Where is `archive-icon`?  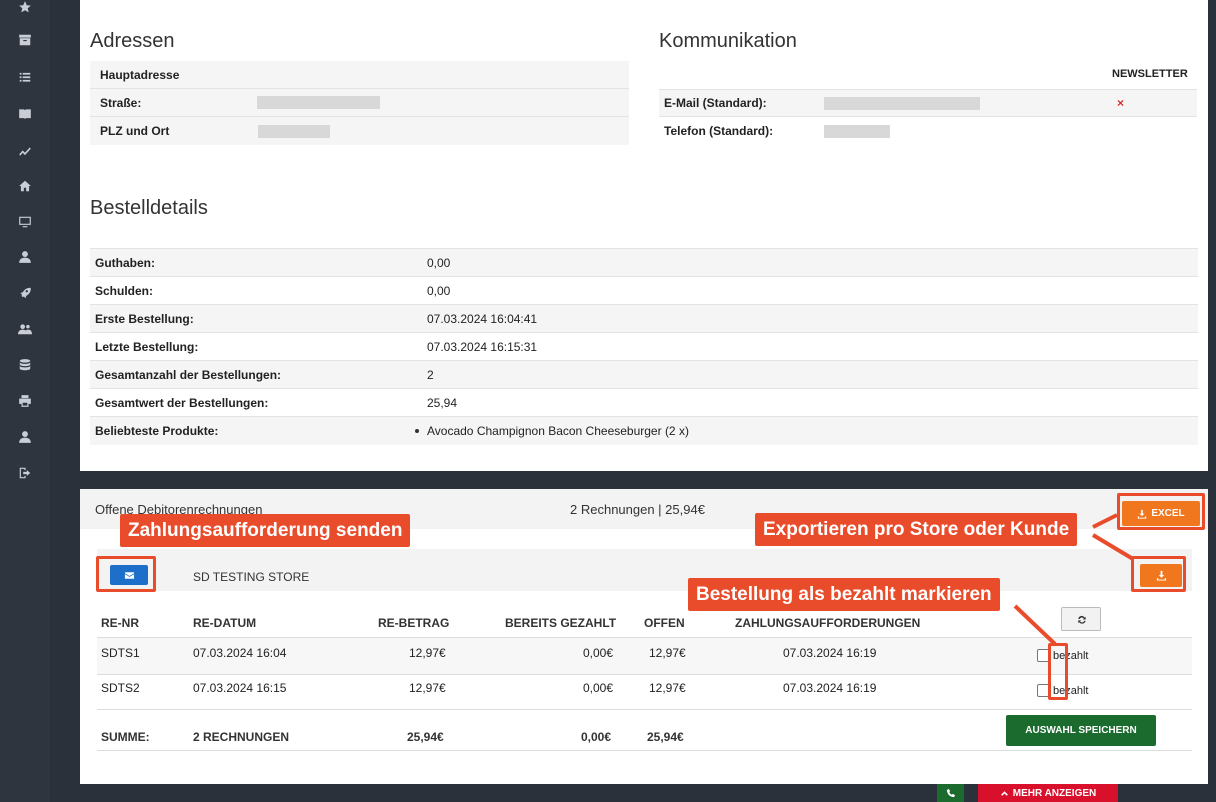
archive-icon is located at coordinates (25, 40).